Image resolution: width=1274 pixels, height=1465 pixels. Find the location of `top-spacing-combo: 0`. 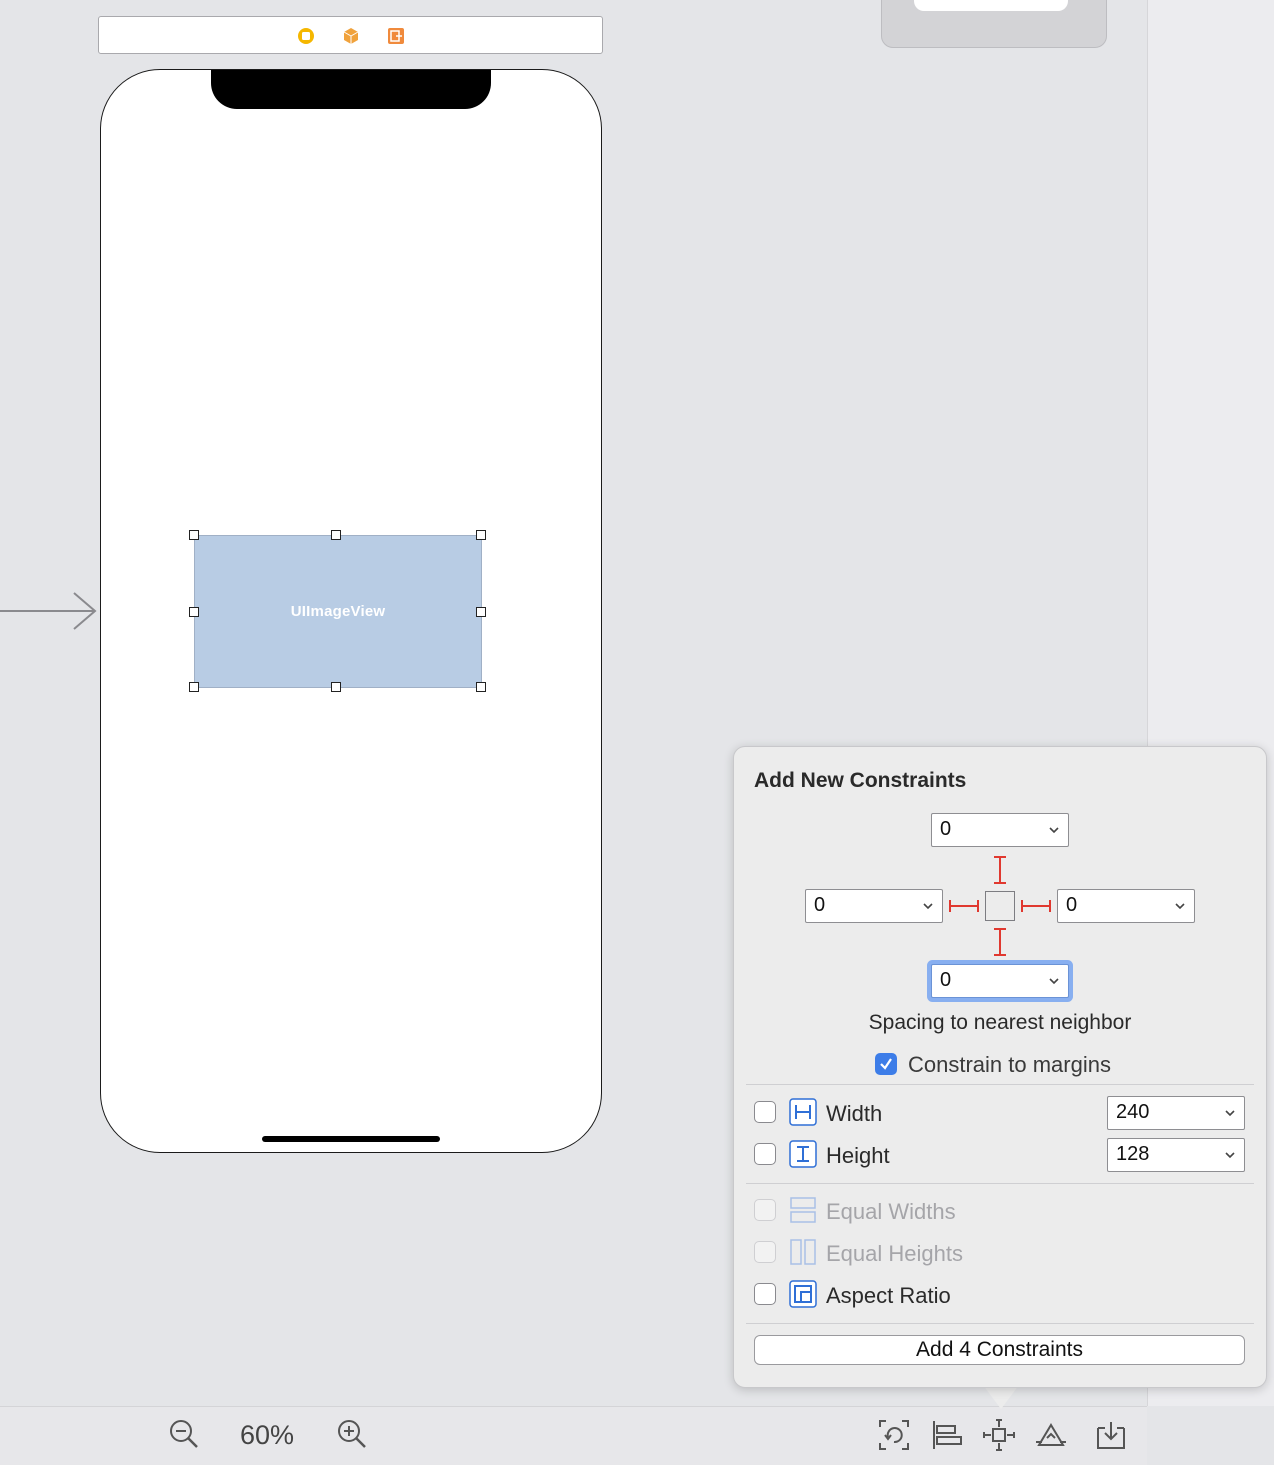

top-spacing-combo: 0 is located at coordinates (1000, 830).